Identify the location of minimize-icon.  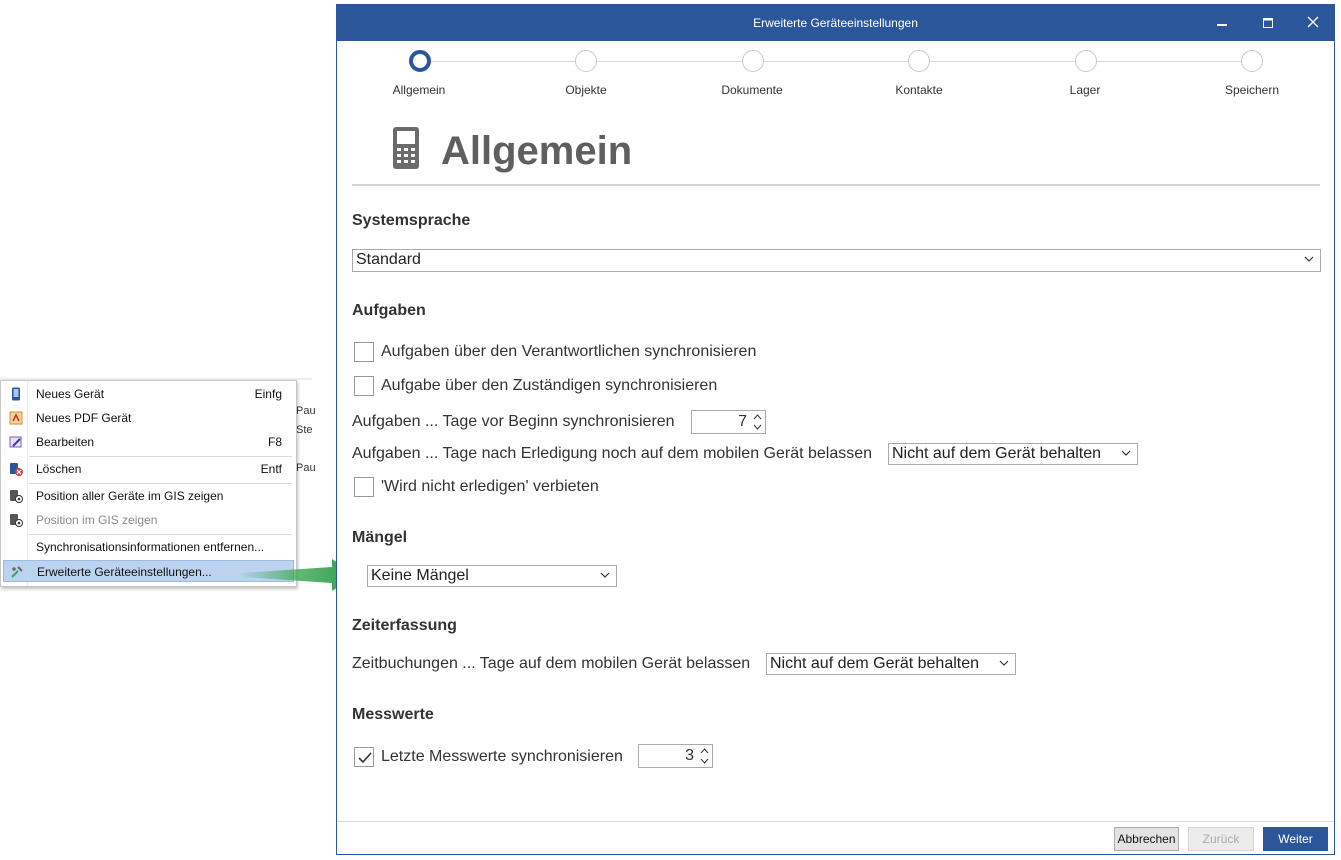
(1222, 25).